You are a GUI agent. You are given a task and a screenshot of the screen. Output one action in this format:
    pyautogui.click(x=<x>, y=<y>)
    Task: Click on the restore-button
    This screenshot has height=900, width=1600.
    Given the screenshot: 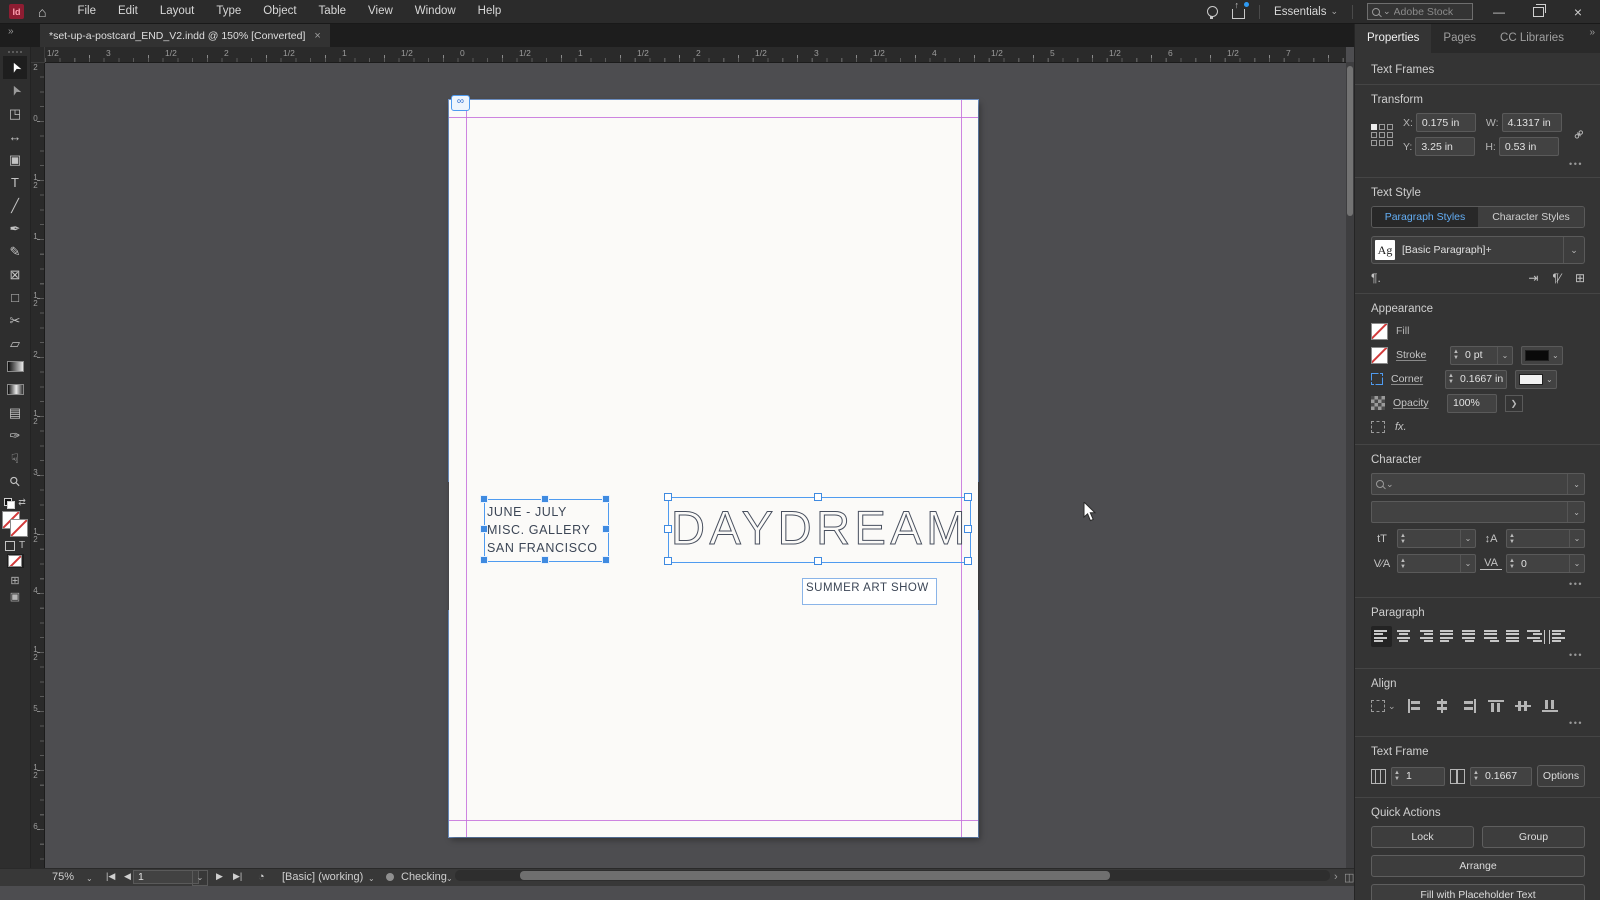 What is the action you would take?
    pyautogui.click(x=1539, y=10)
    